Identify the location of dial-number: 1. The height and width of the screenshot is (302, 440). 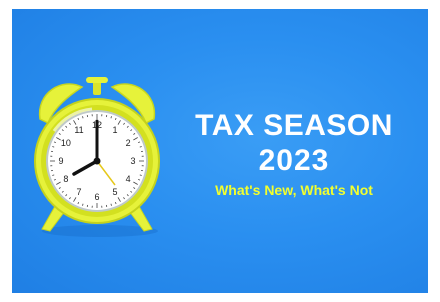
(114, 130).